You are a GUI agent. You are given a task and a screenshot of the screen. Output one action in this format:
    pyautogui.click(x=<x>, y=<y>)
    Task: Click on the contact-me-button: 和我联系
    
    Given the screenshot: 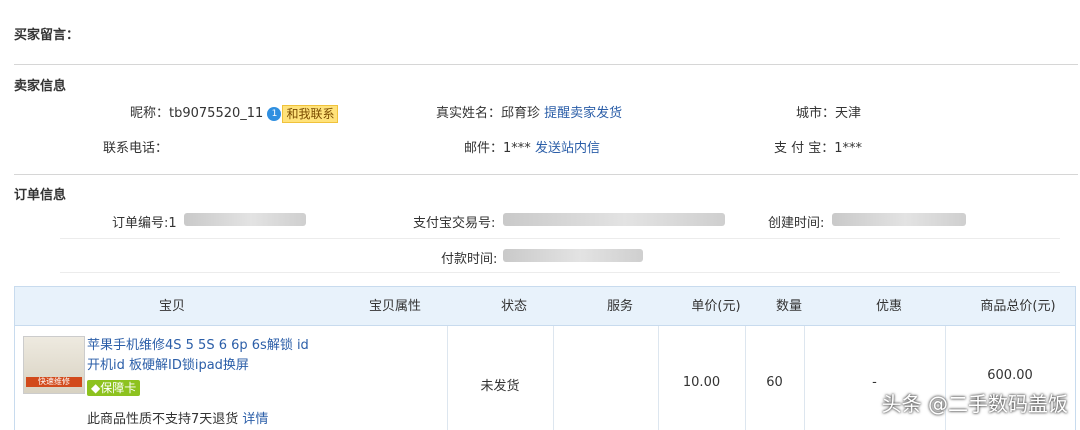 What is the action you would take?
    pyautogui.click(x=310, y=113)
    